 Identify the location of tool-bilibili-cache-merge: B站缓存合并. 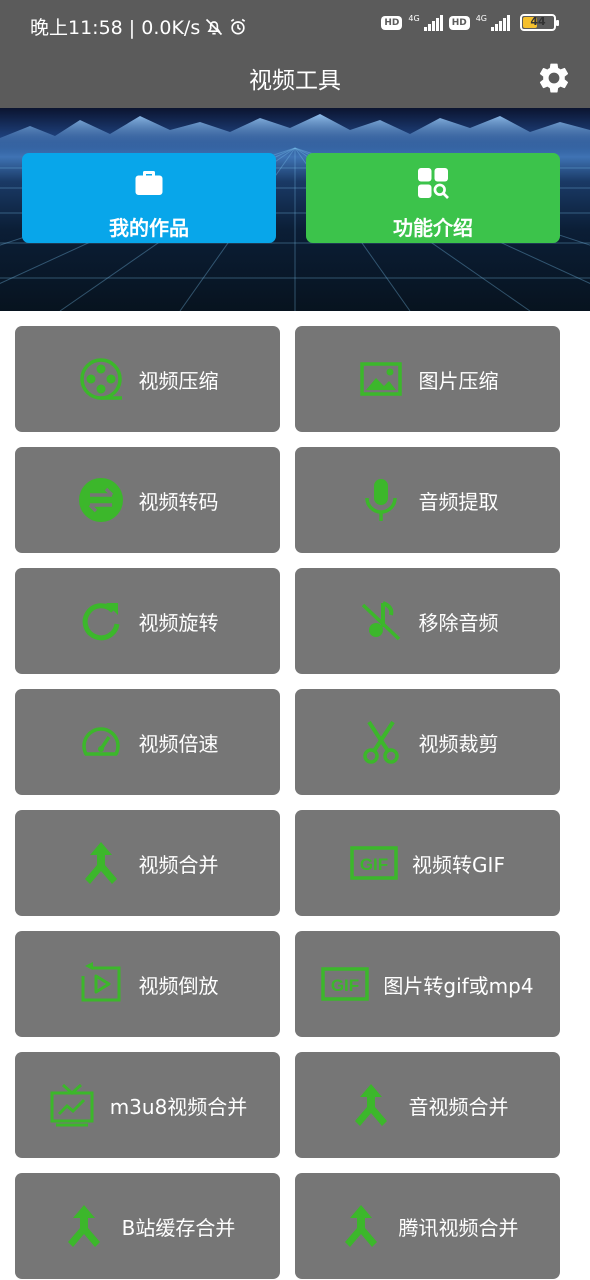
(147, 1226).